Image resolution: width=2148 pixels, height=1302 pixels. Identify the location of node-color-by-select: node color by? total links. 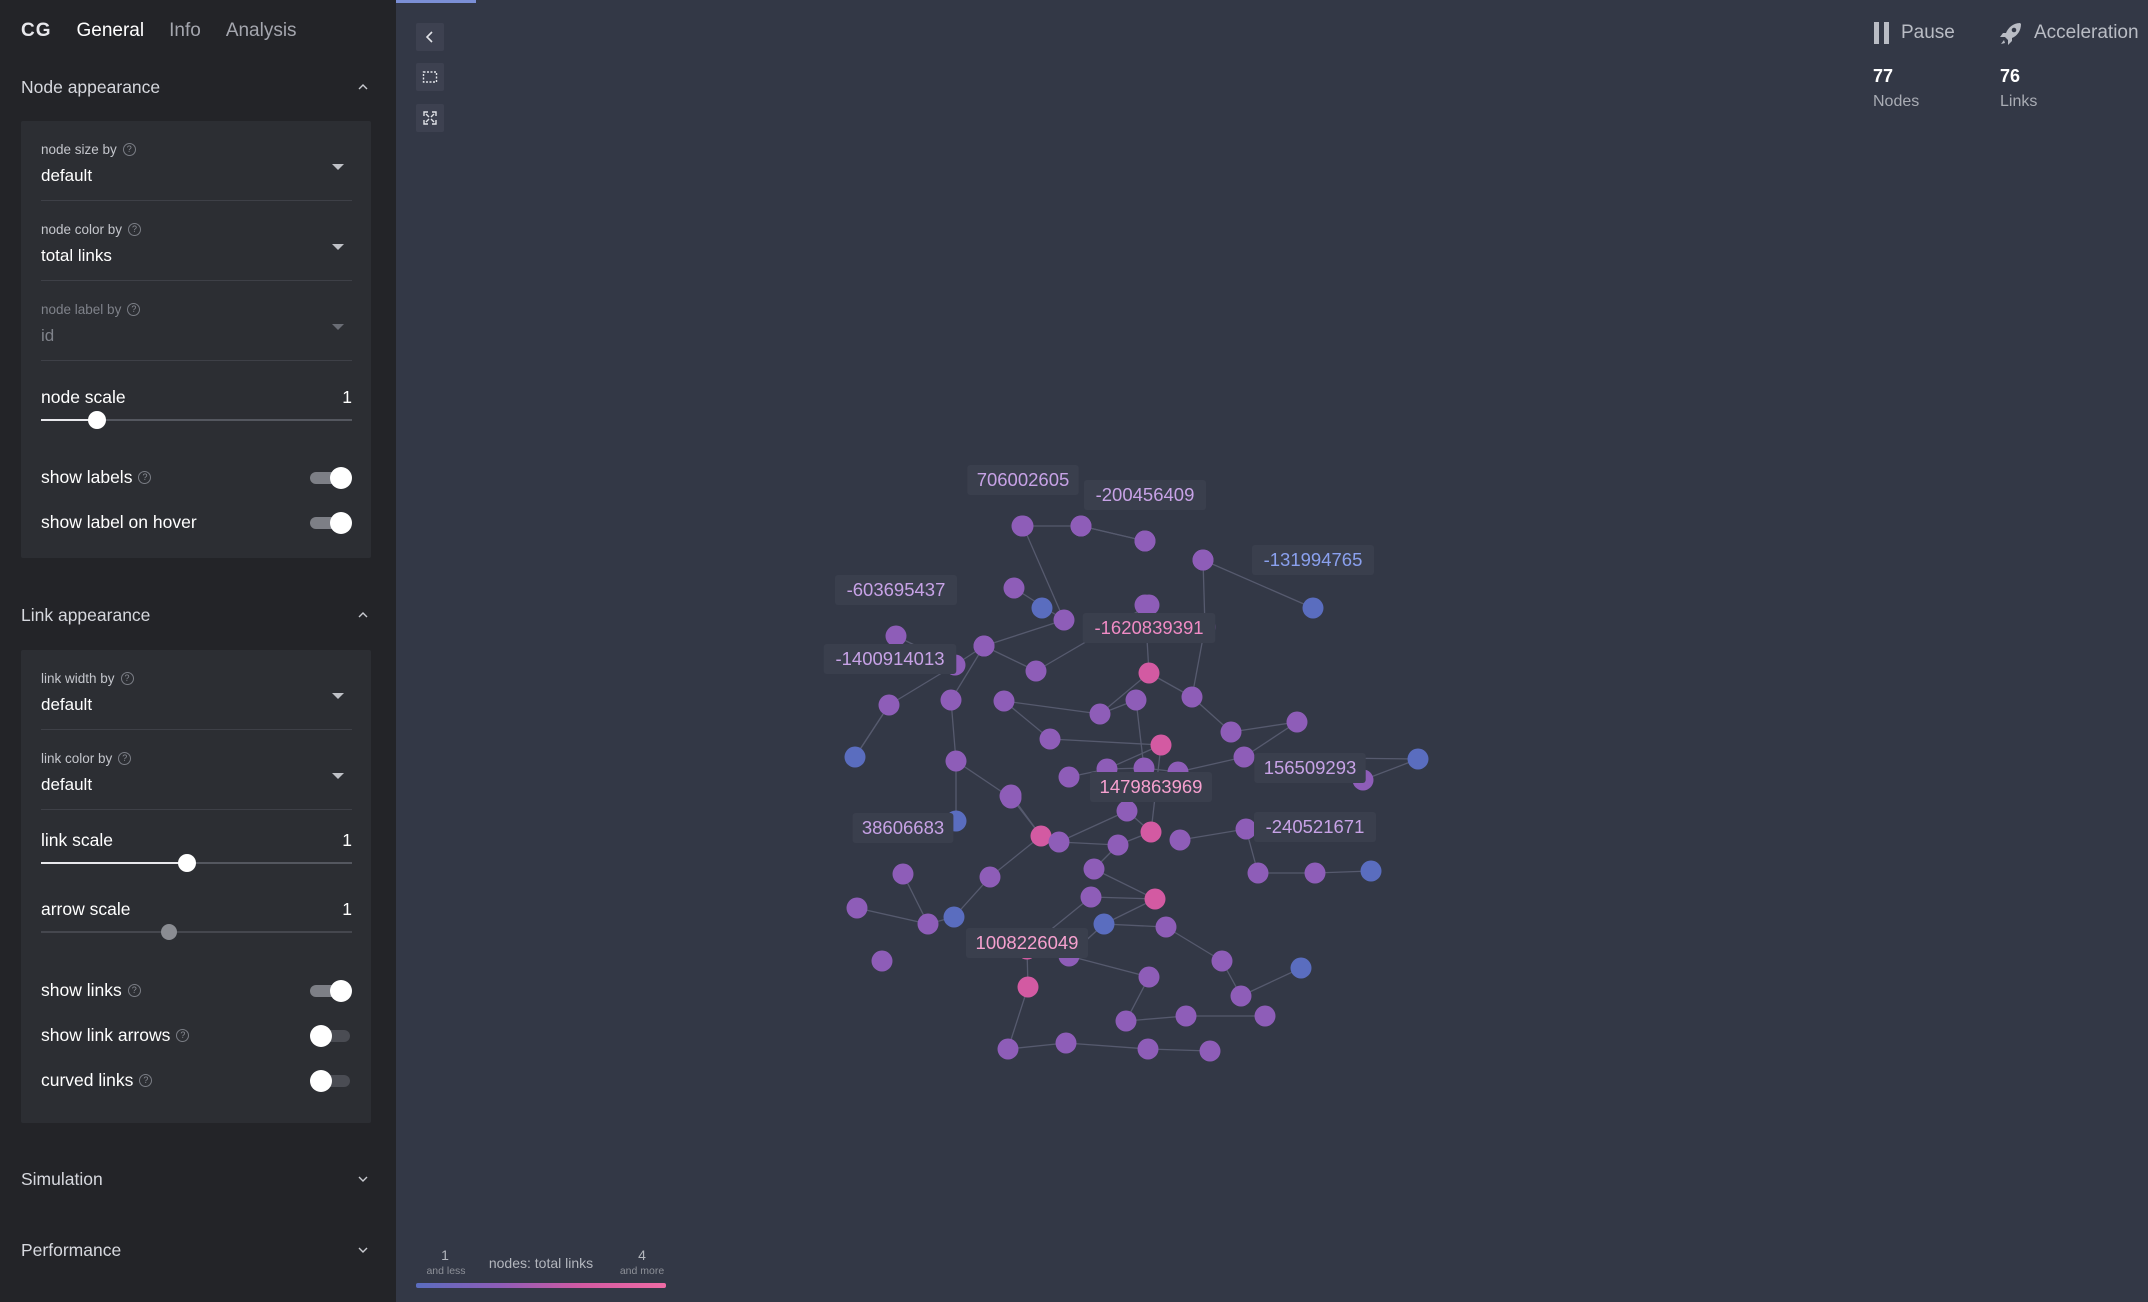
(196, 241).